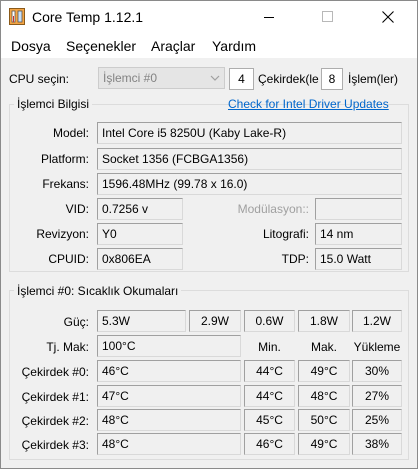 The image size is (418, 469). Describe the element at coordinates (377, 396) in the screenshot. I see `core-1-load: 27%` at that location.